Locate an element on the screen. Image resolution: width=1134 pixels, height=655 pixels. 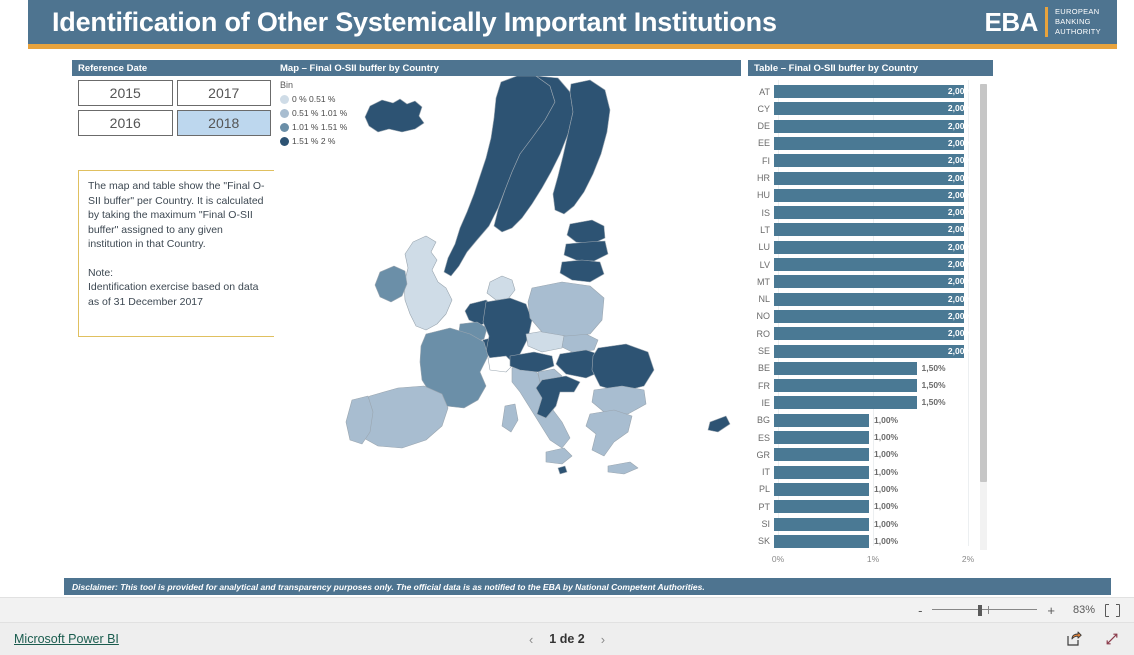
map-country-united-kingdom is located at coordinates (428, 283).